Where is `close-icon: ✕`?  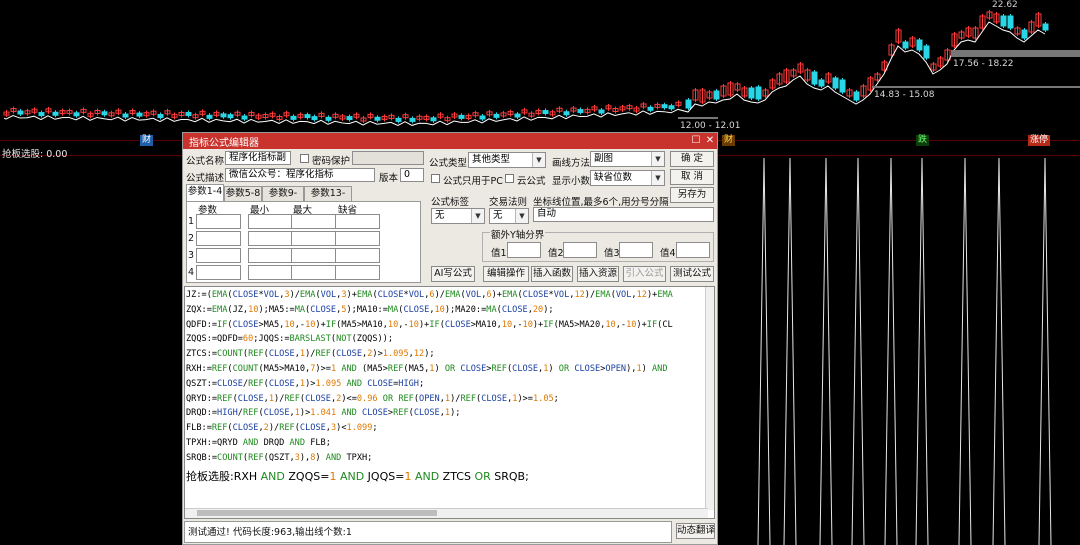
close-icon: ✕ is located at coordinates (710, 140).